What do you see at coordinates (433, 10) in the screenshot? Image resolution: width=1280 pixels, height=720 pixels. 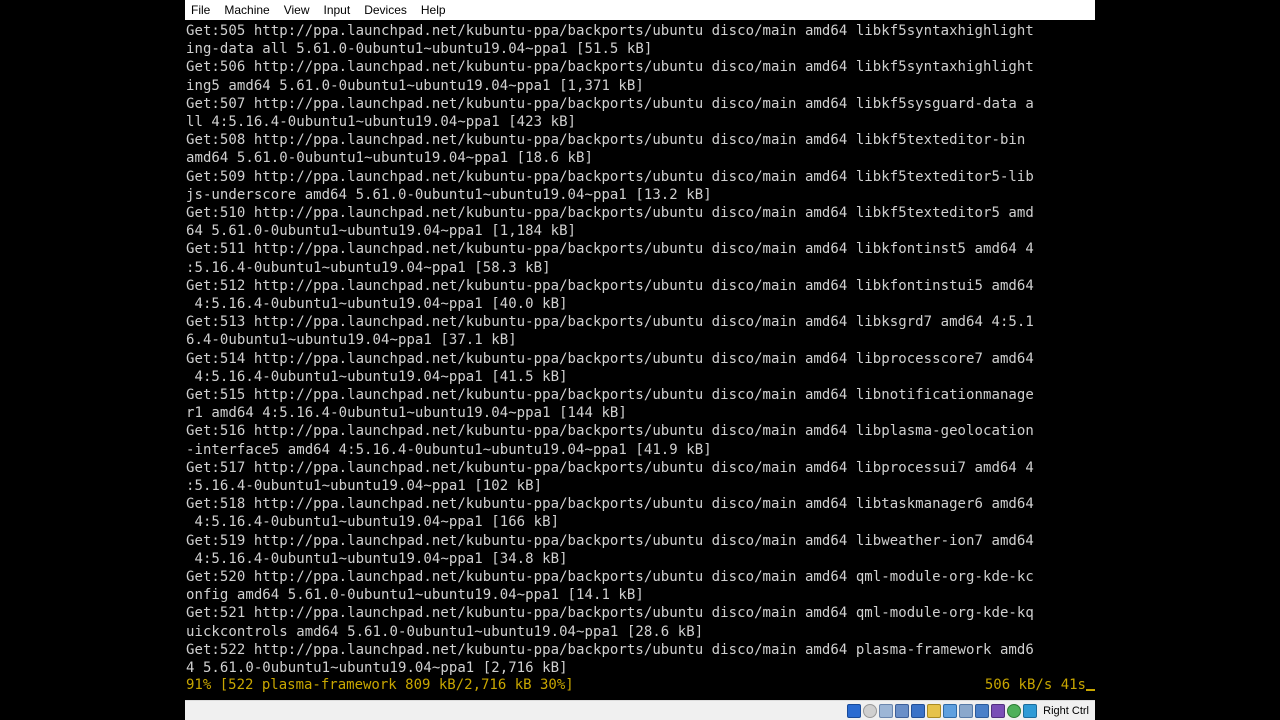 I see `menu-help: Help` at bounding box center [433, 10].